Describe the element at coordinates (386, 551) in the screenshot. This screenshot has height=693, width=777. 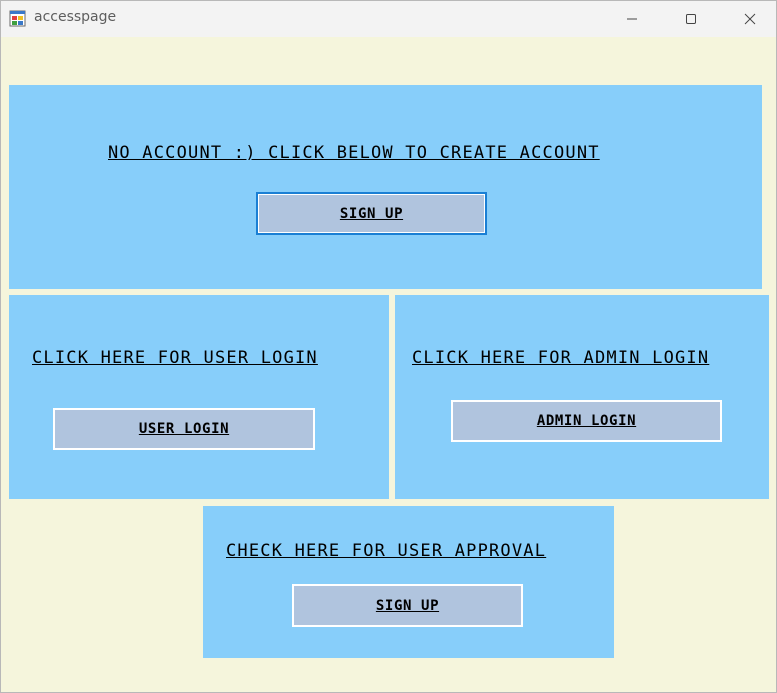
I see `user-approval-prompt-label: CHECK HERE FOR USER APPROVAL` at that location.